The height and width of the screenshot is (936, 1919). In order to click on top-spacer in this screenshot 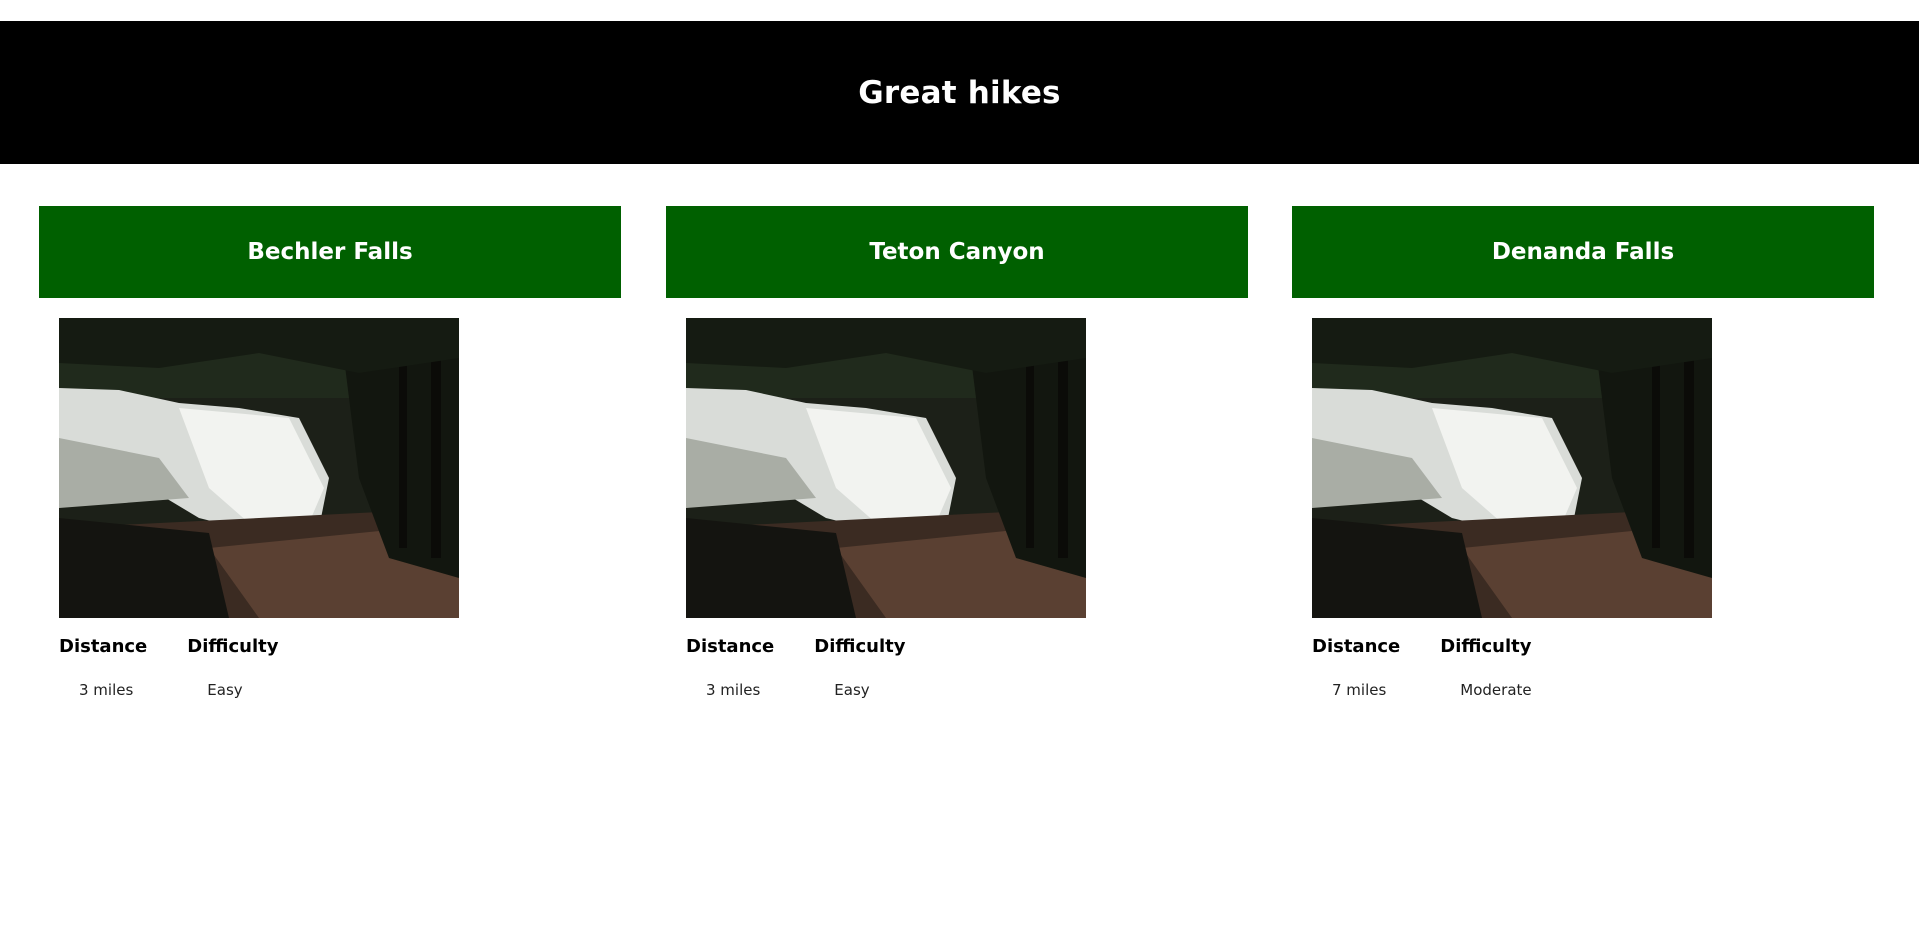, I will do `click(959, 10)`.